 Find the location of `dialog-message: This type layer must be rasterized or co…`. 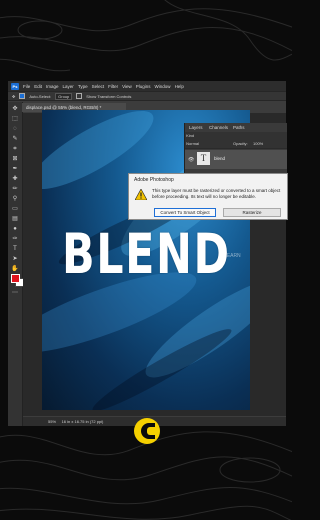

dialog-message: This type layer must be rasterized or co… is located at coordinates (216, 193).